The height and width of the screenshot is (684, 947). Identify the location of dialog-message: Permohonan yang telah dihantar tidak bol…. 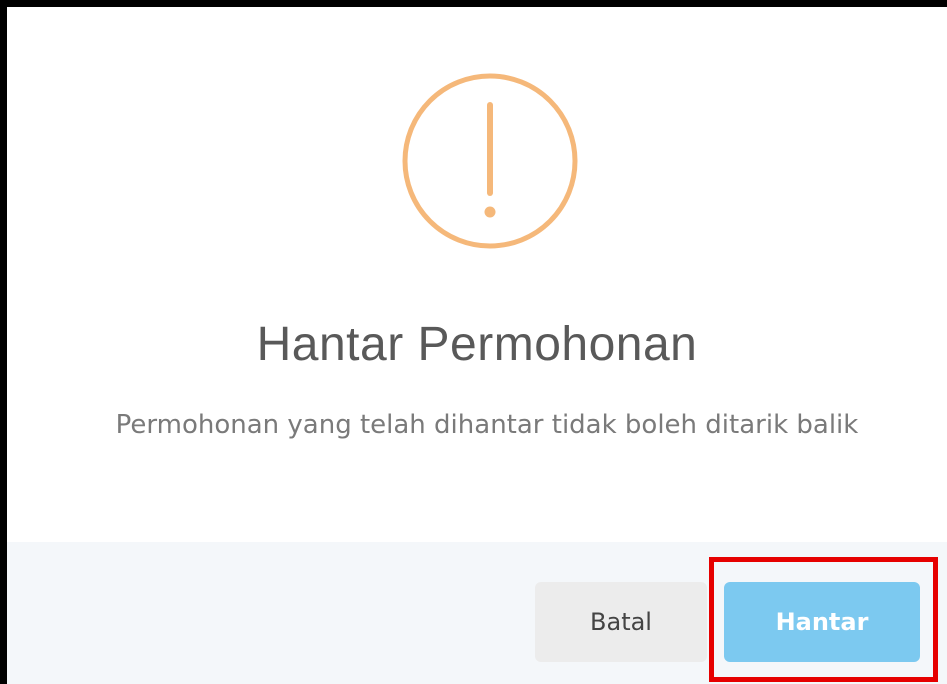
(487, 425).